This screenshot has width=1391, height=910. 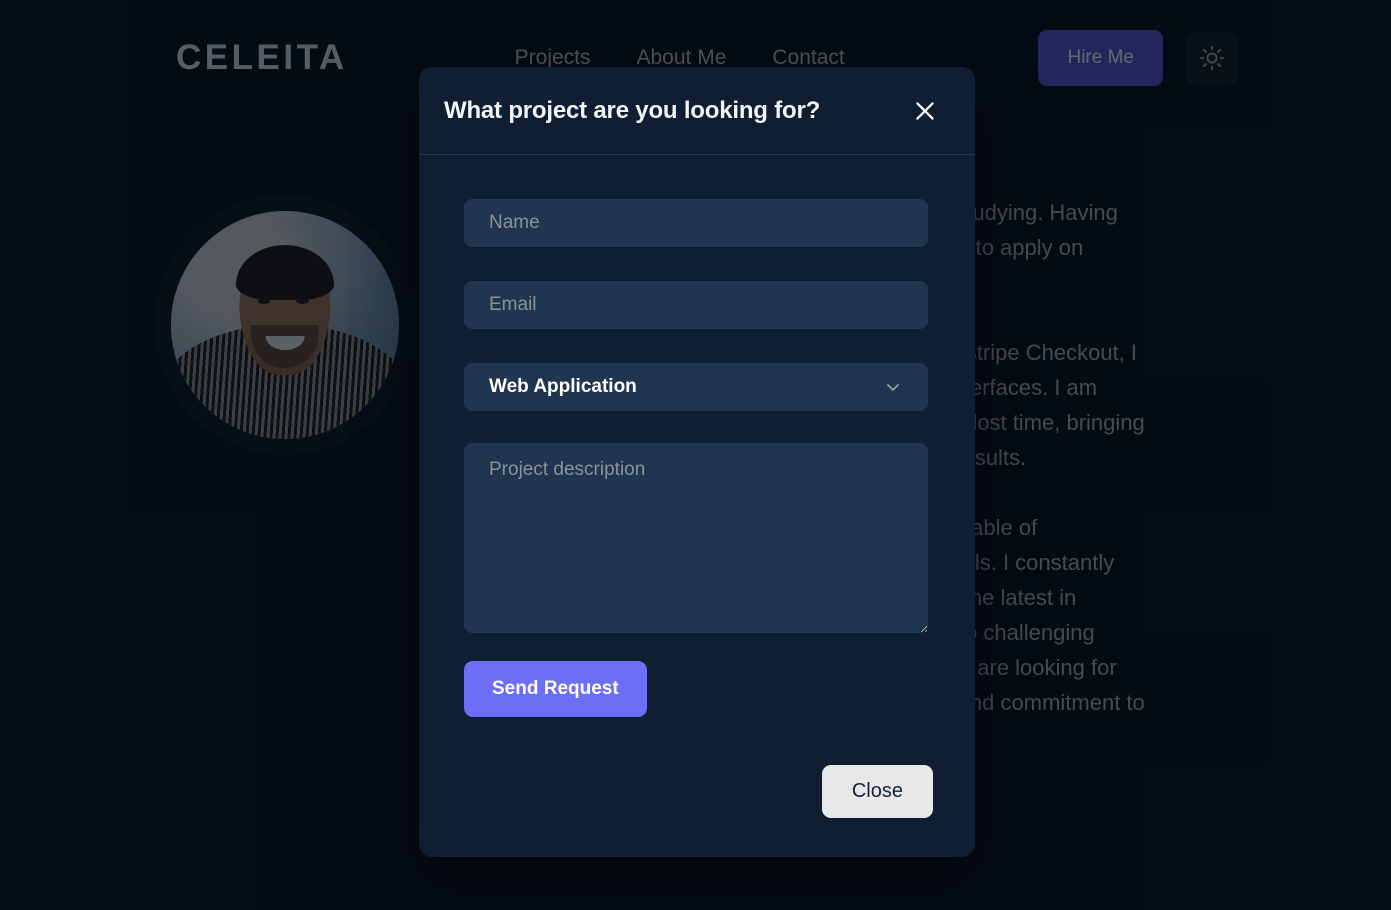 I want to click on modal-title: What project are you looking for?, so click(x=632, y=110).